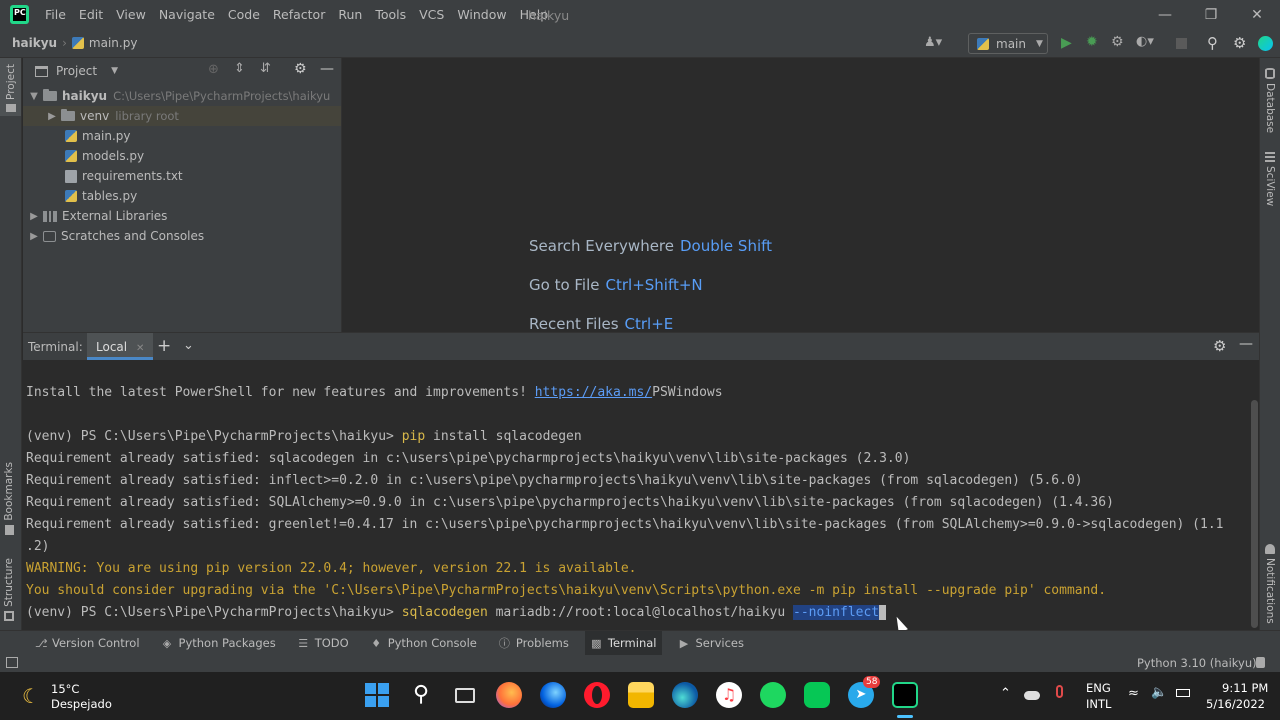 This screenshot has width=1280, height=720. What do you see at coordinates (71, 156) in the screenshot?
I see `python-file-icon` at bounding box center [71, 156].